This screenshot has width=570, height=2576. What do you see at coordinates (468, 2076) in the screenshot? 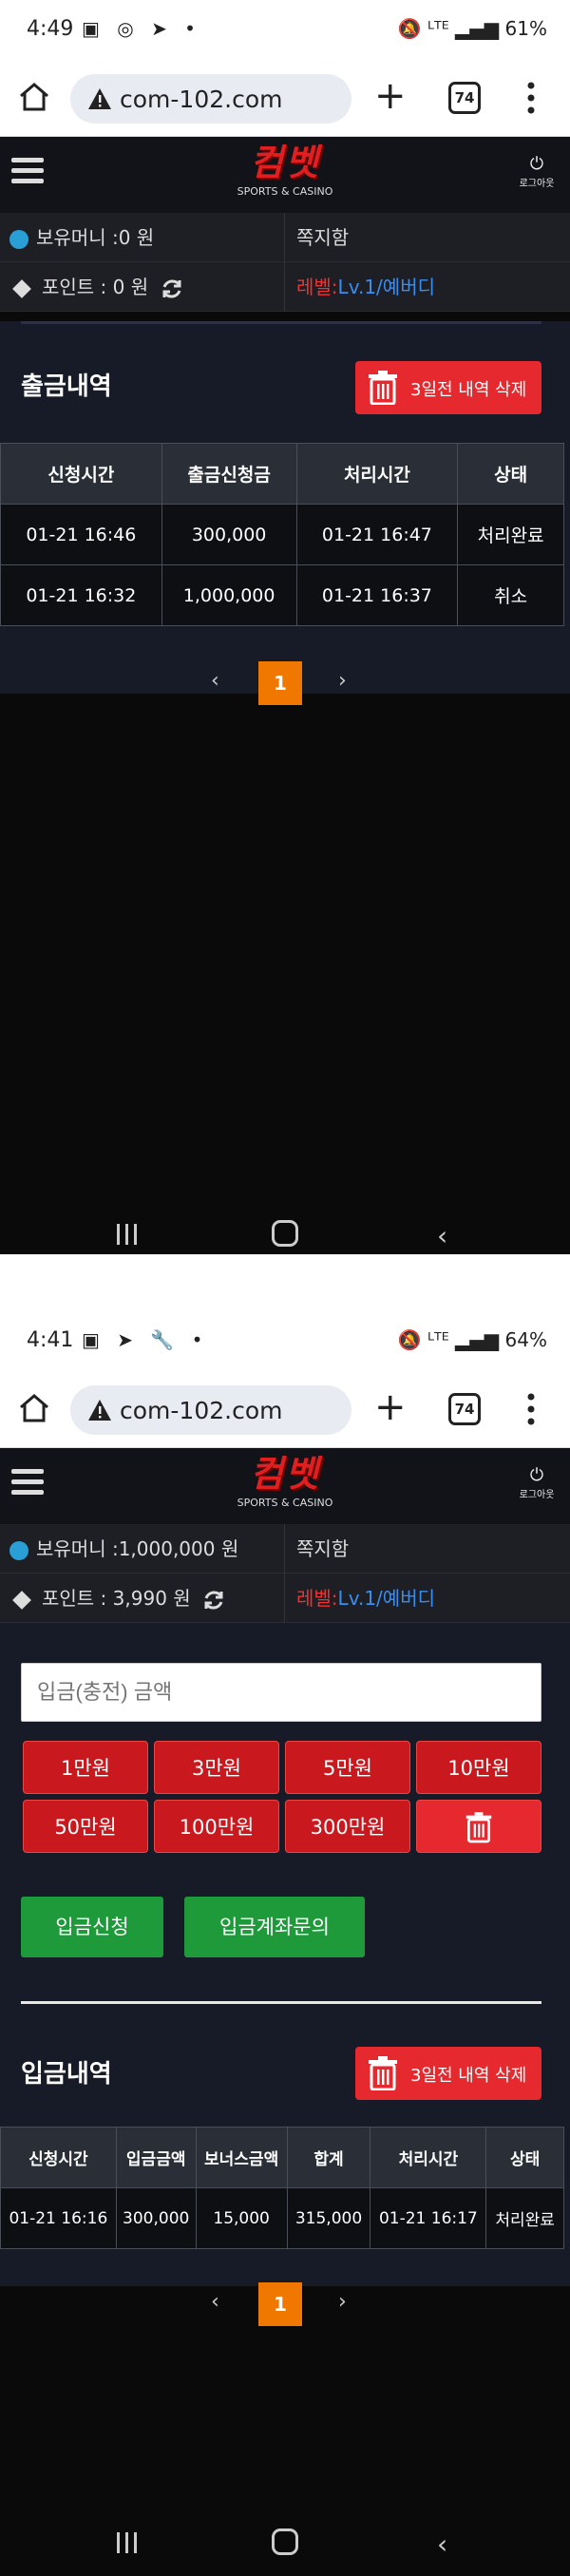
I see `delete-label: 3일전 내역 삭제` at bounding box center [468, 2076].